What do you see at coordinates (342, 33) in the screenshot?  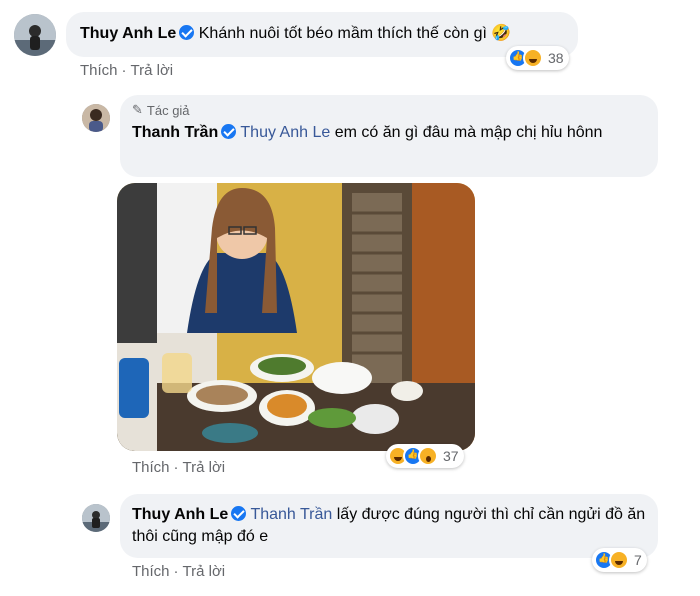 I see `comment-text: Khánh nuôi tốt béo mầm thích thế còn gì` at bounding box center [342, 33].